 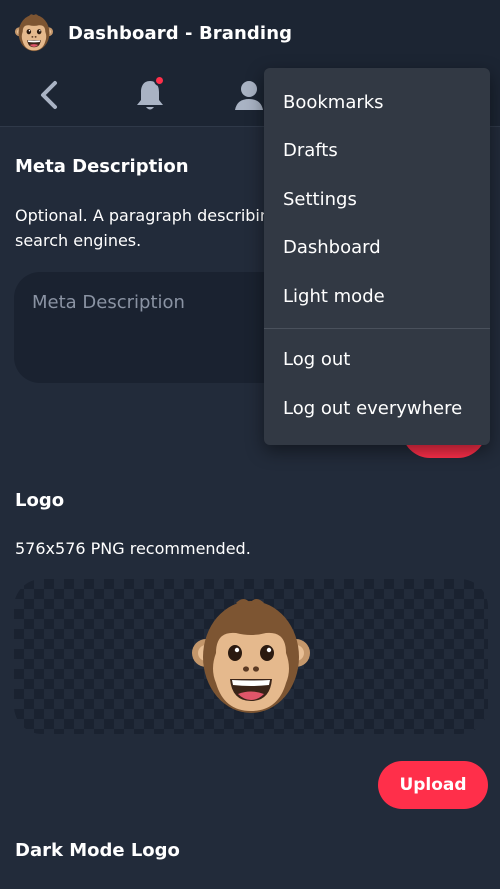 What do you see at coordinates (97, 850) in the screenshot?
I see `dark-mode-logo-heading: Dark Mode Logo` at bounding box center [97, 850].